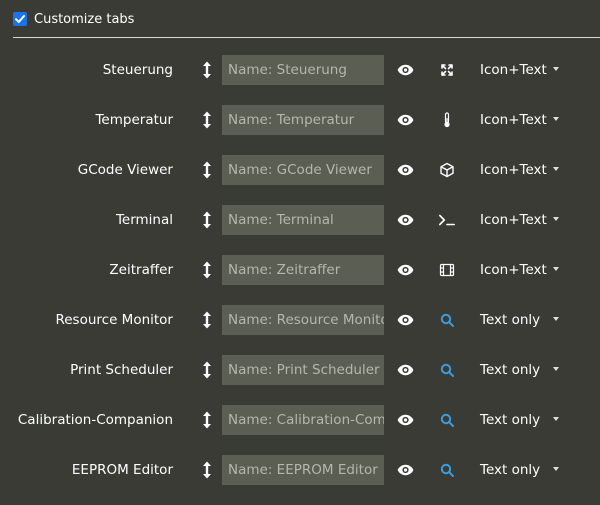  Describe the element at coordinates (125, 170) in the screenshot. I see `tab-label: GCode Viewer` at that location.